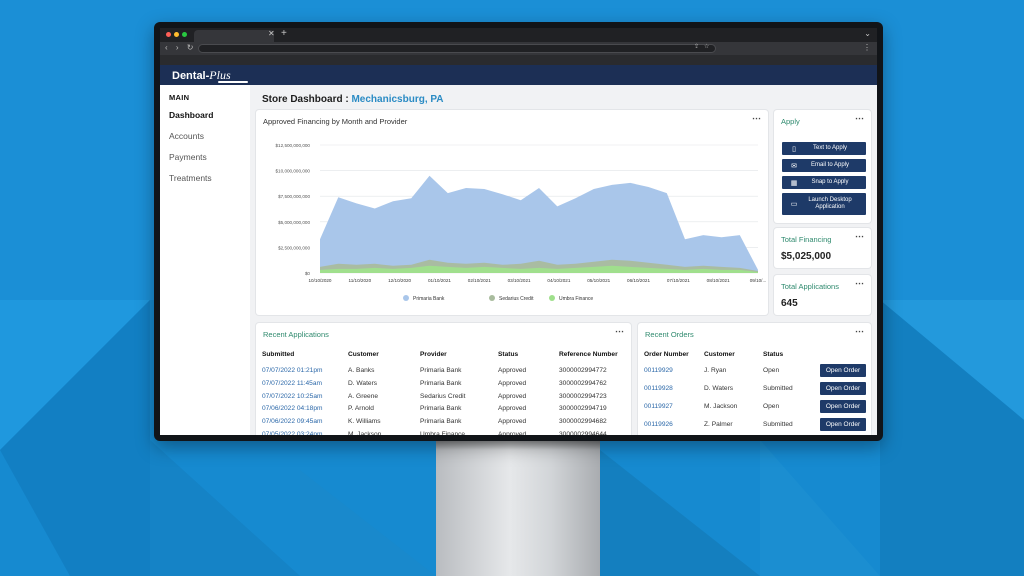 The width and height of the screenshot is (1024, 576). I want to click on customer-cell: D. Waters, so click(363, 383).